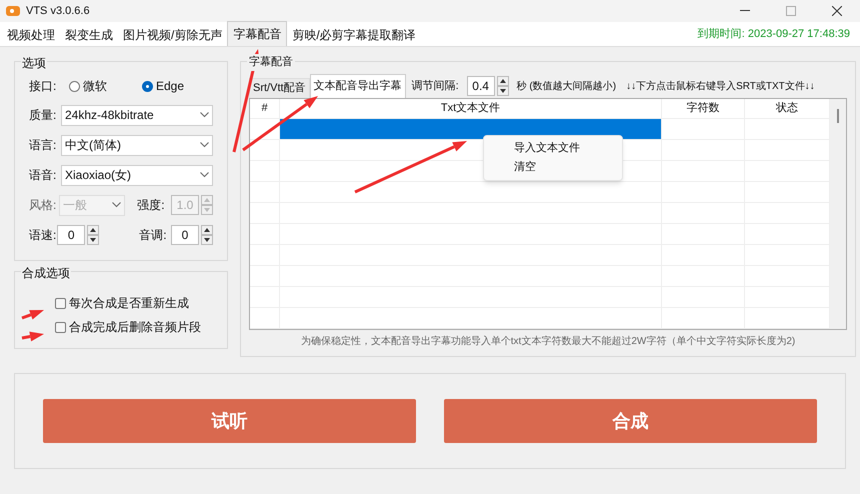 The image size is (860, 494). What do you see at coordinates (137, 175) in the screenshot?
I see `dropdown: Xiaoxiao(女)` at bounding box center [137, 175].